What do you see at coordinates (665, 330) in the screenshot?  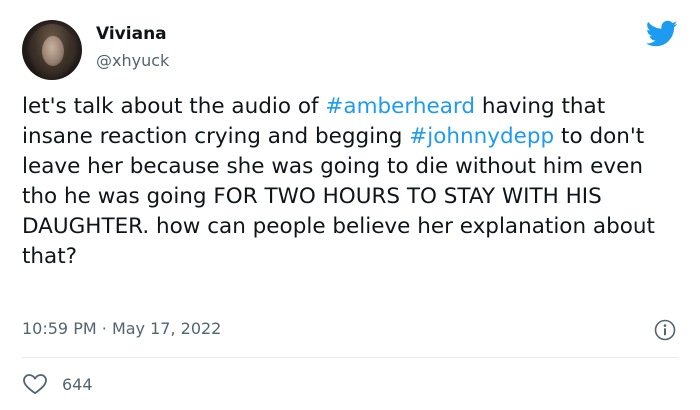 I see `info-icon` at bounding box center [665, 330].